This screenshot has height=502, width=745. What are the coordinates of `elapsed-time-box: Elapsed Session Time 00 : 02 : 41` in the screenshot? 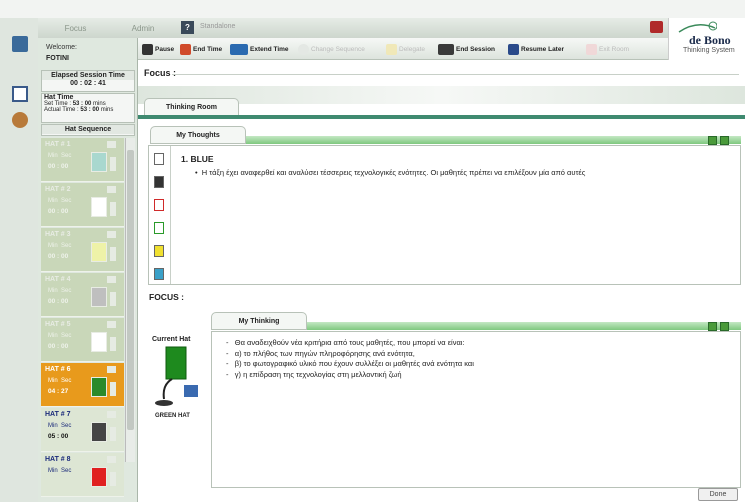 It's located at (88, 81).